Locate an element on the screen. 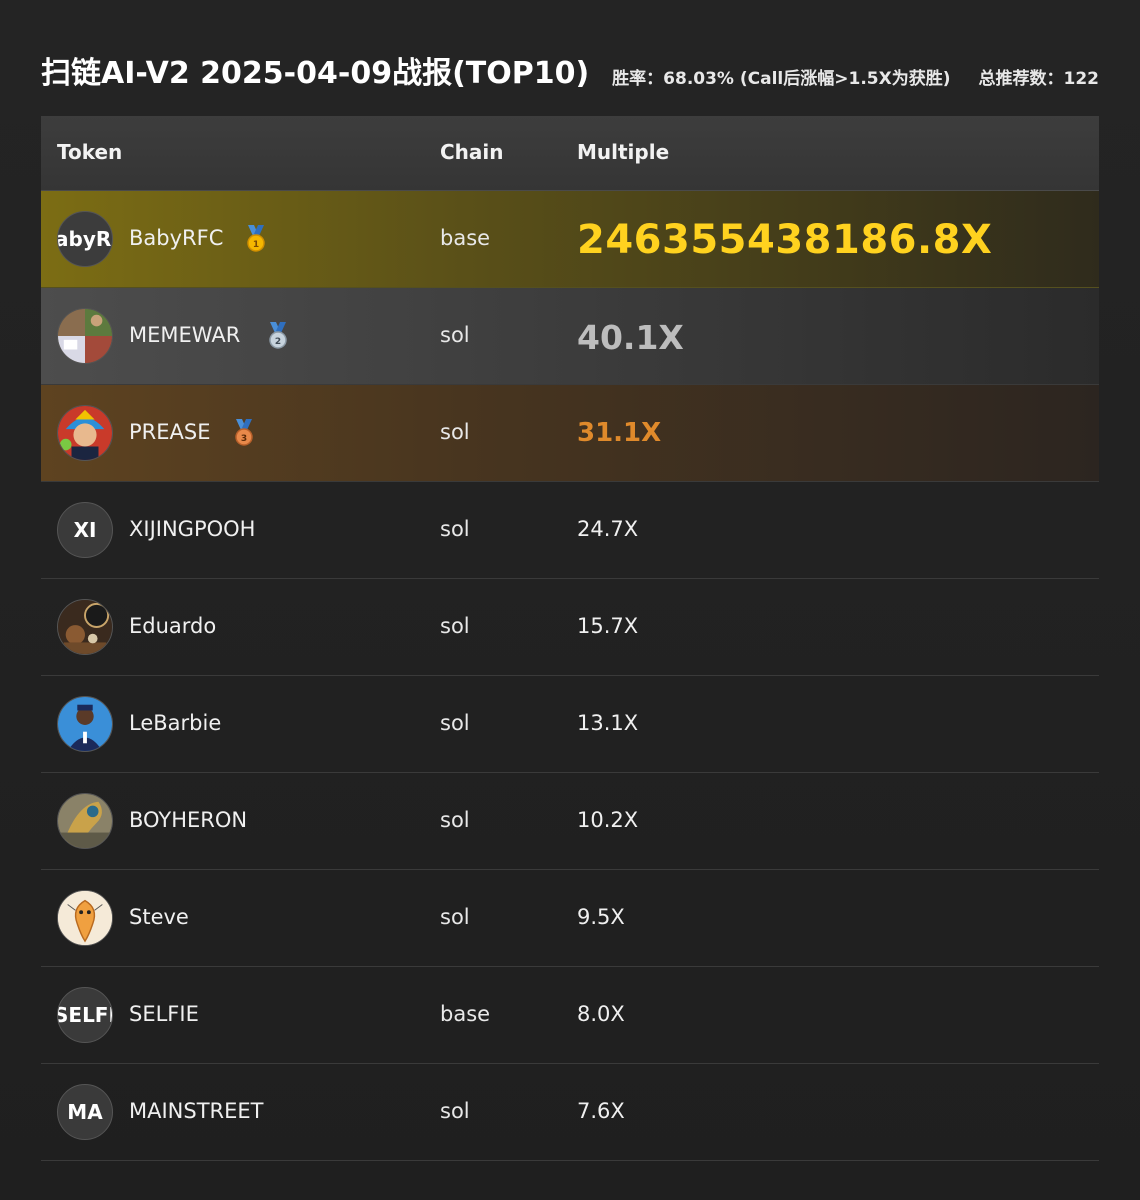 Image resolution: width=1140 pixels, height=1200 pixels. token-multiple: 24.7X is located at coordinates (608, 529).